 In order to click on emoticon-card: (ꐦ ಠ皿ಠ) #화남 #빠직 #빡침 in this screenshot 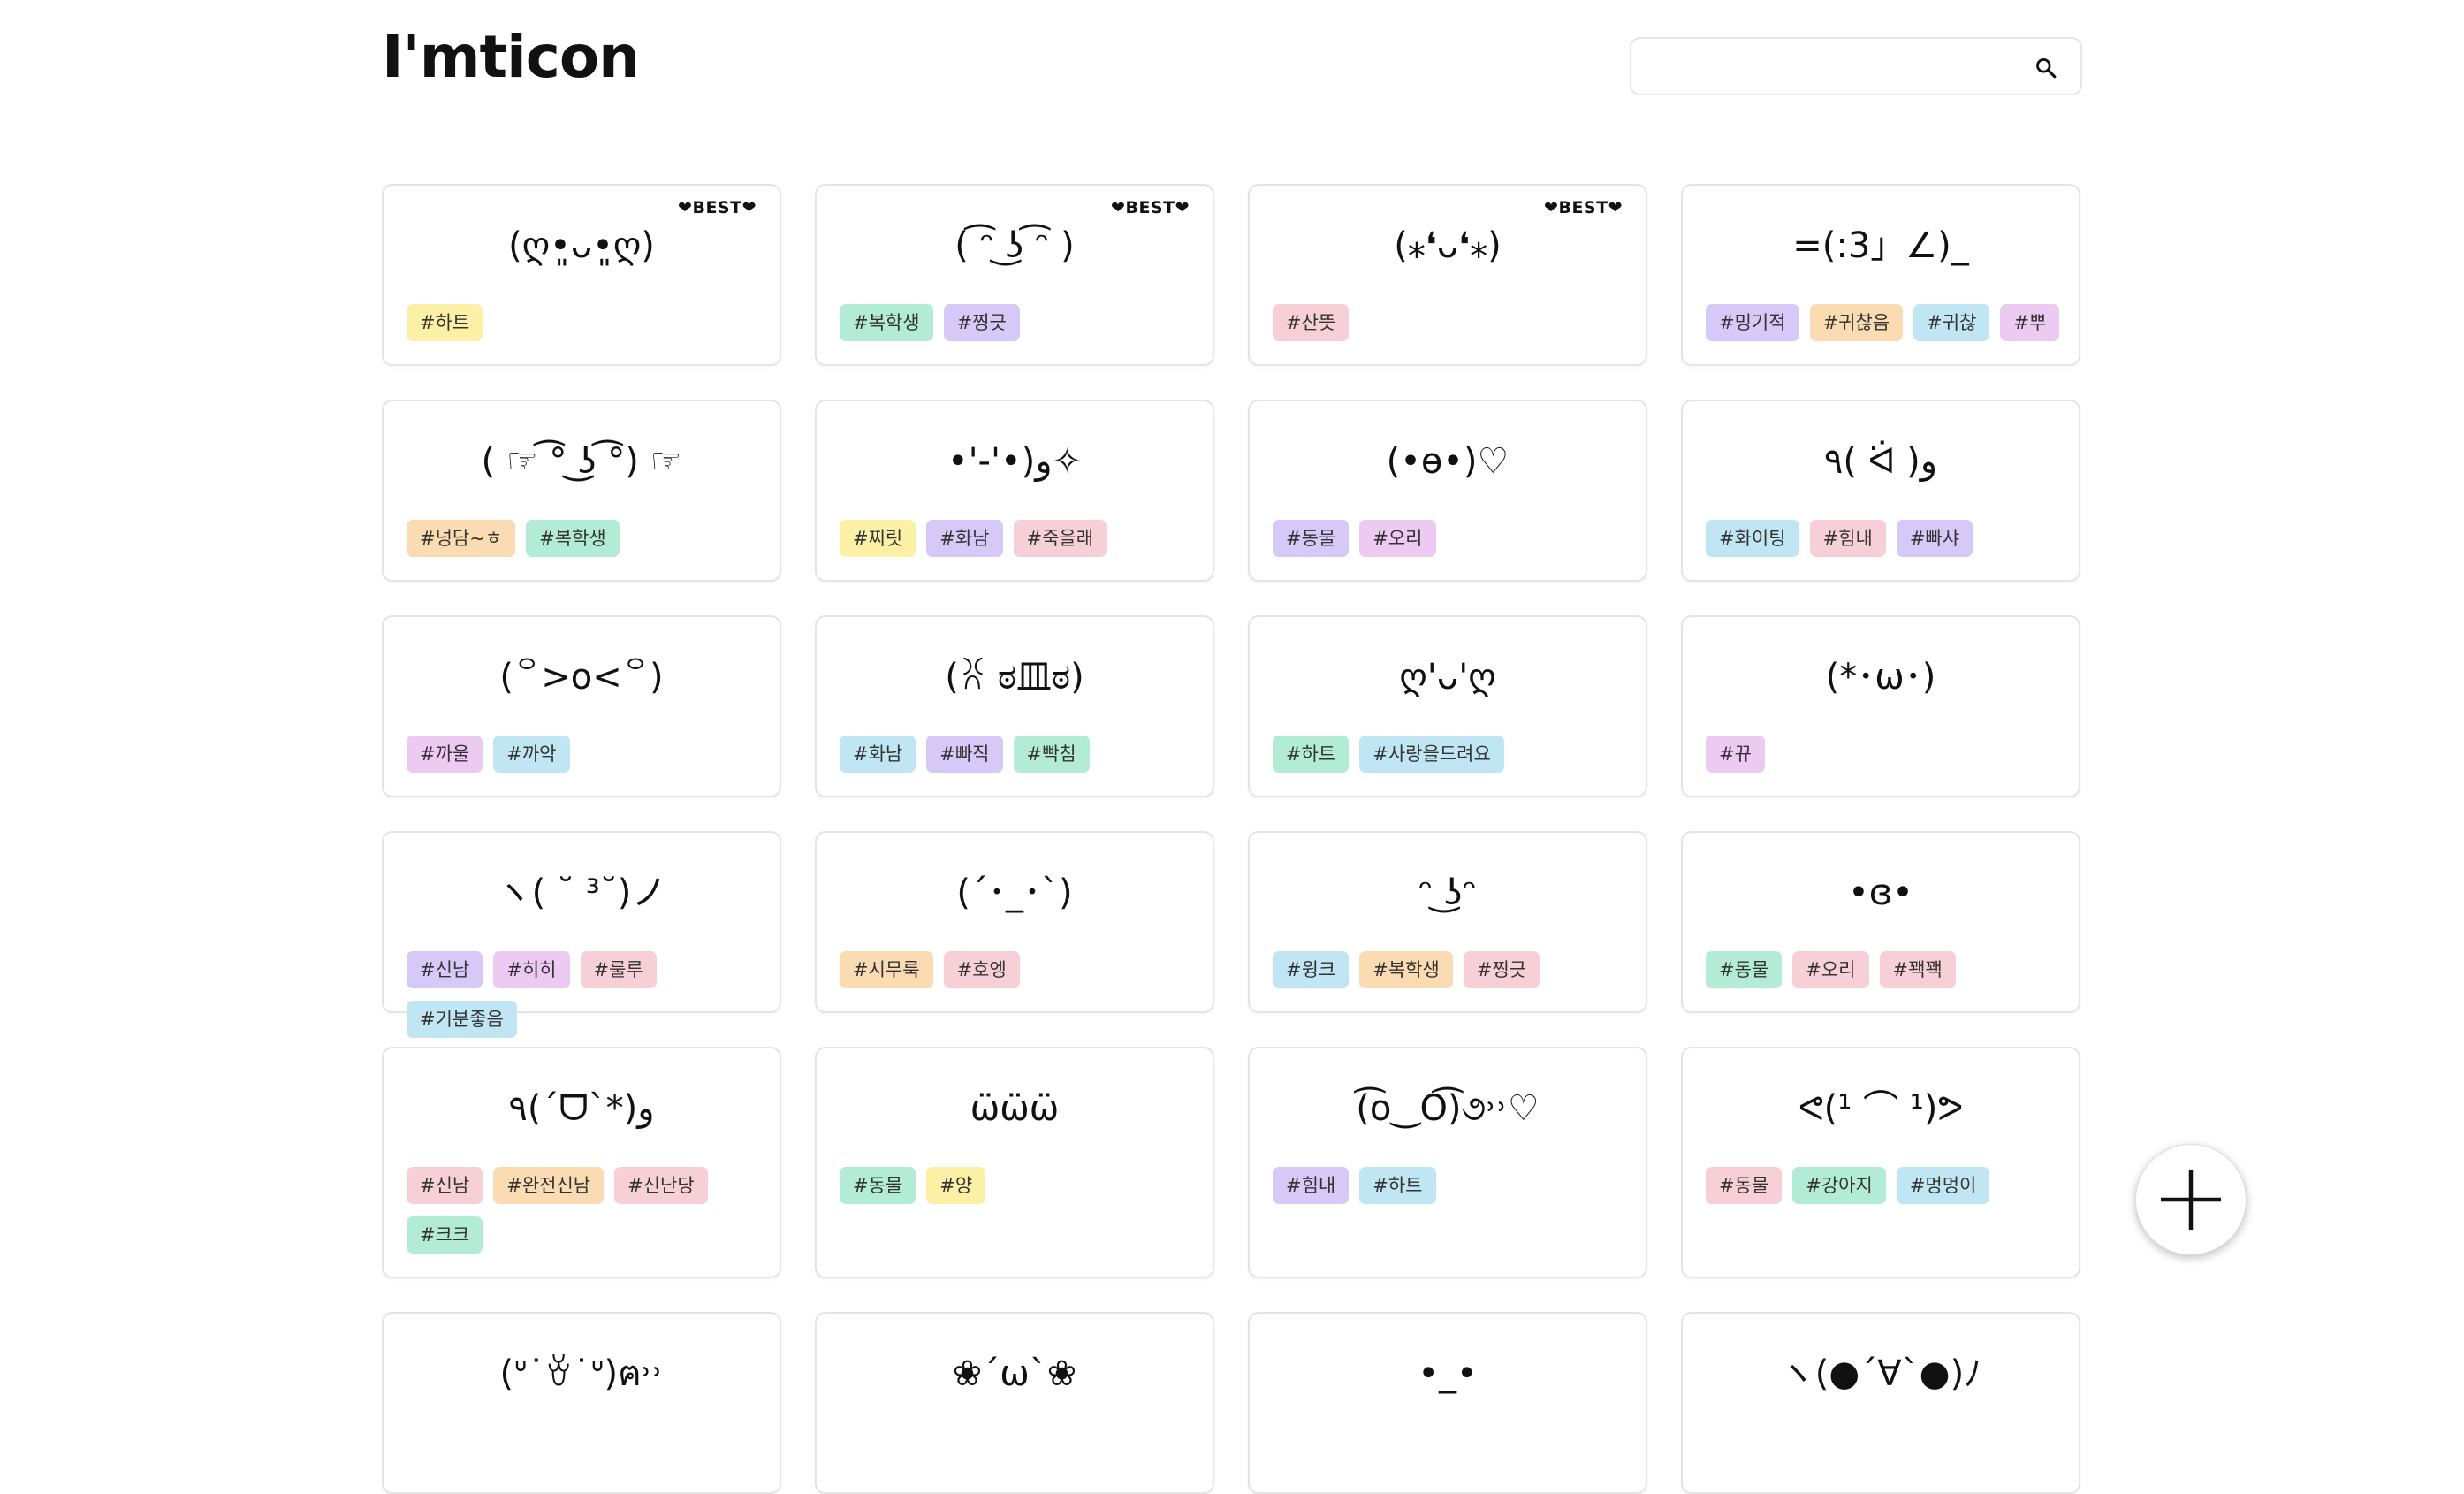, I will do `click(1014, 706)`.